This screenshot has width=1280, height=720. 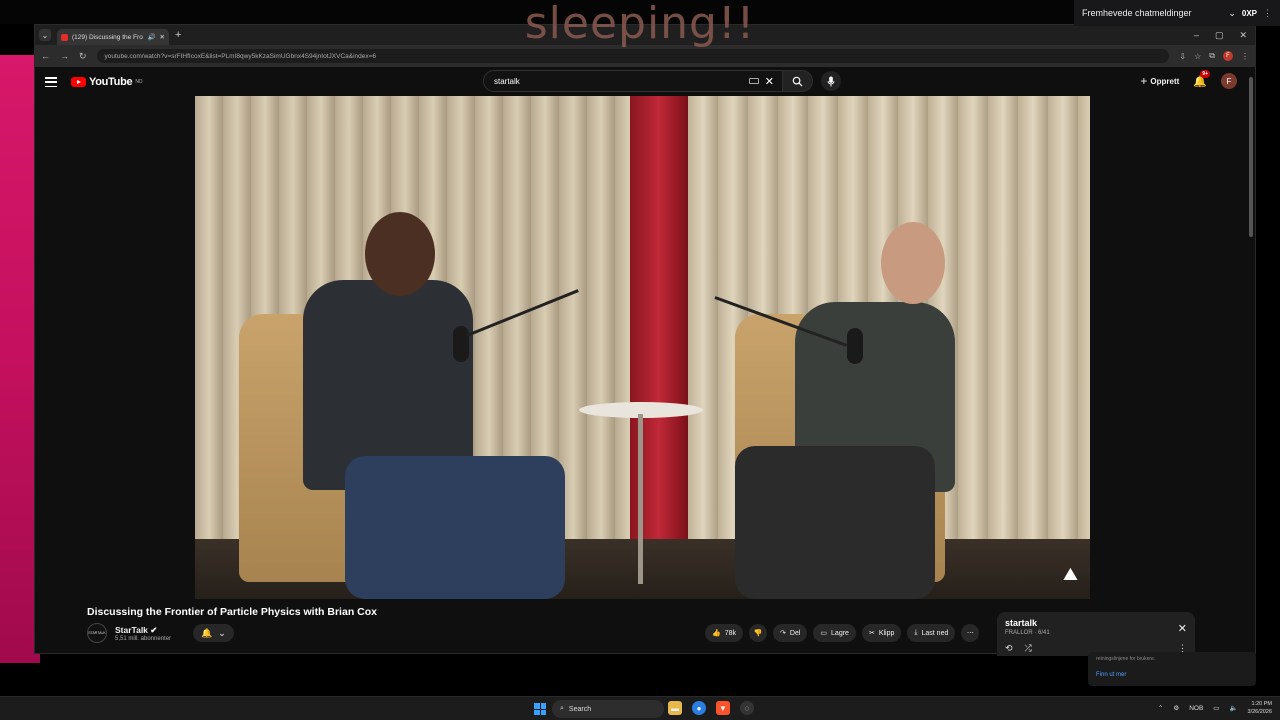 I want to click on verified-icon: ✔, so click(x=154, y=629).